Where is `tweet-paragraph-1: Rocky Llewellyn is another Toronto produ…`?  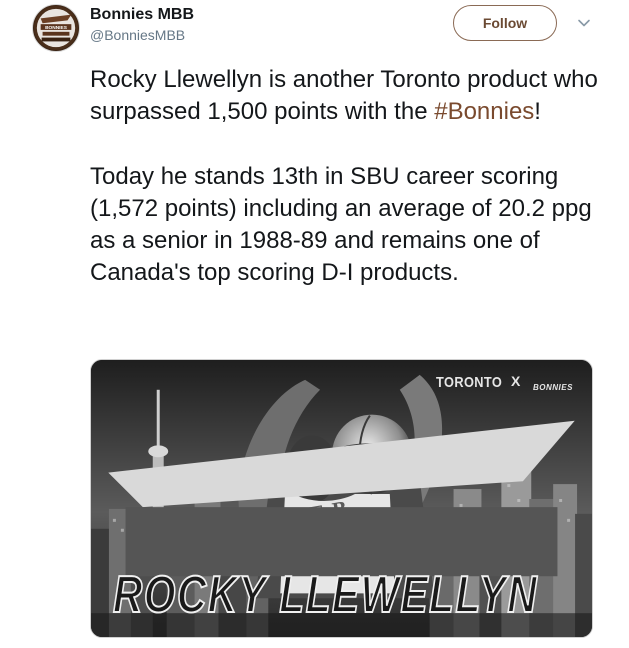
tweet-paragraph-1: Rocky Llewellyn is another Toronto produ… is located at coordinates (350, 96).